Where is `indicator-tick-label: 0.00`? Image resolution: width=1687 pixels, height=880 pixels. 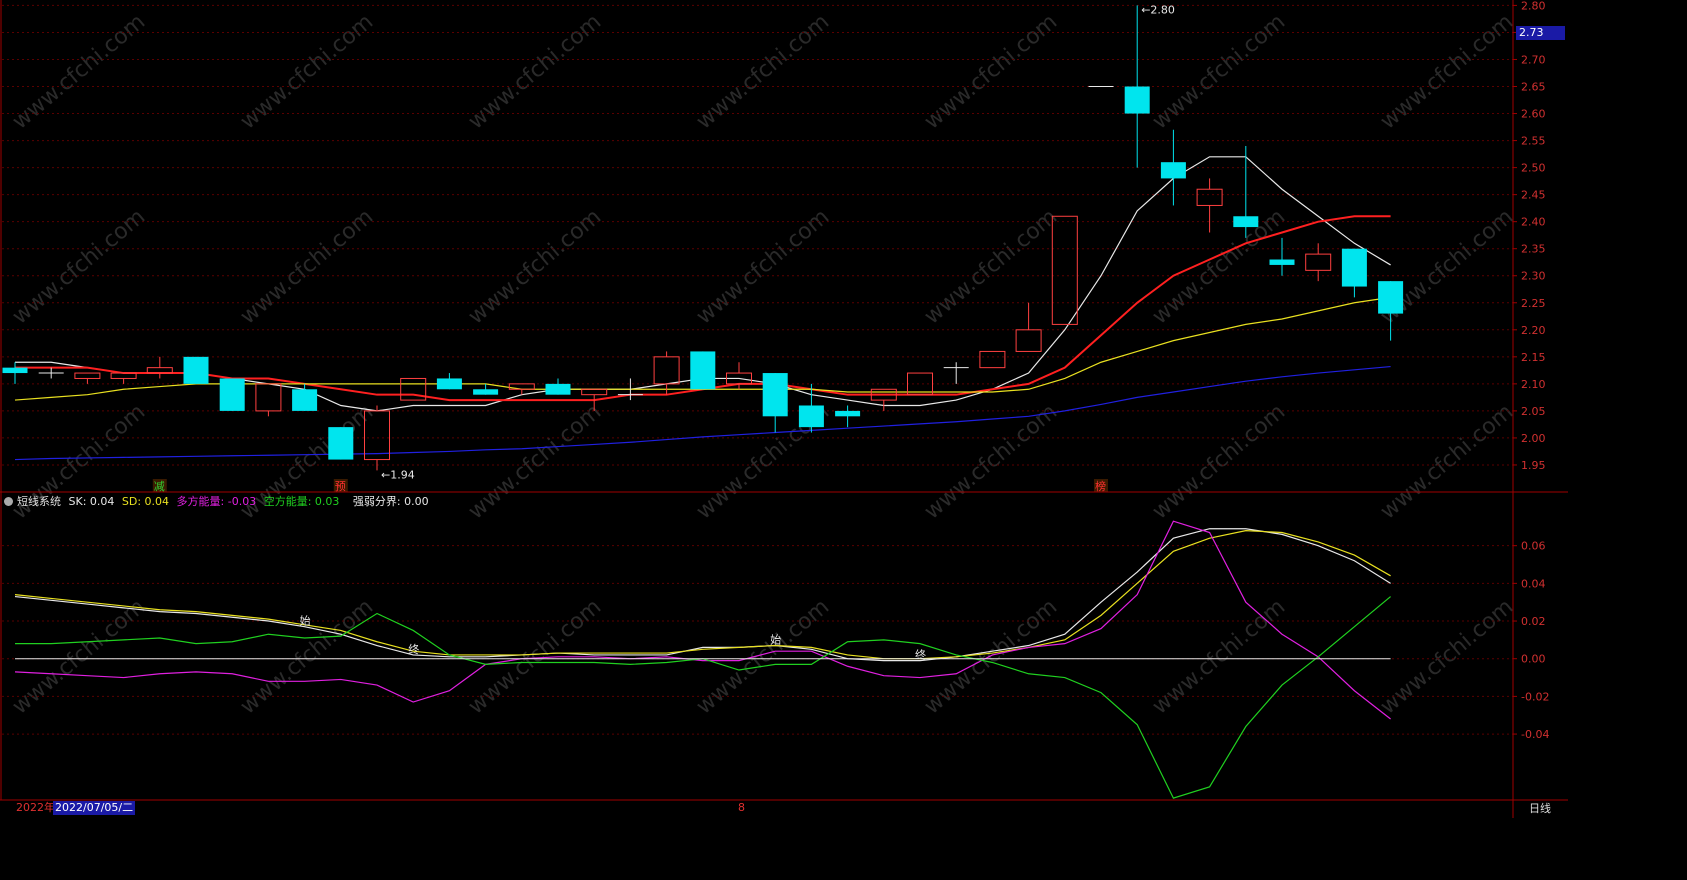 indicator-tick-label: 0.00 is located at coordinates (1533, 659).